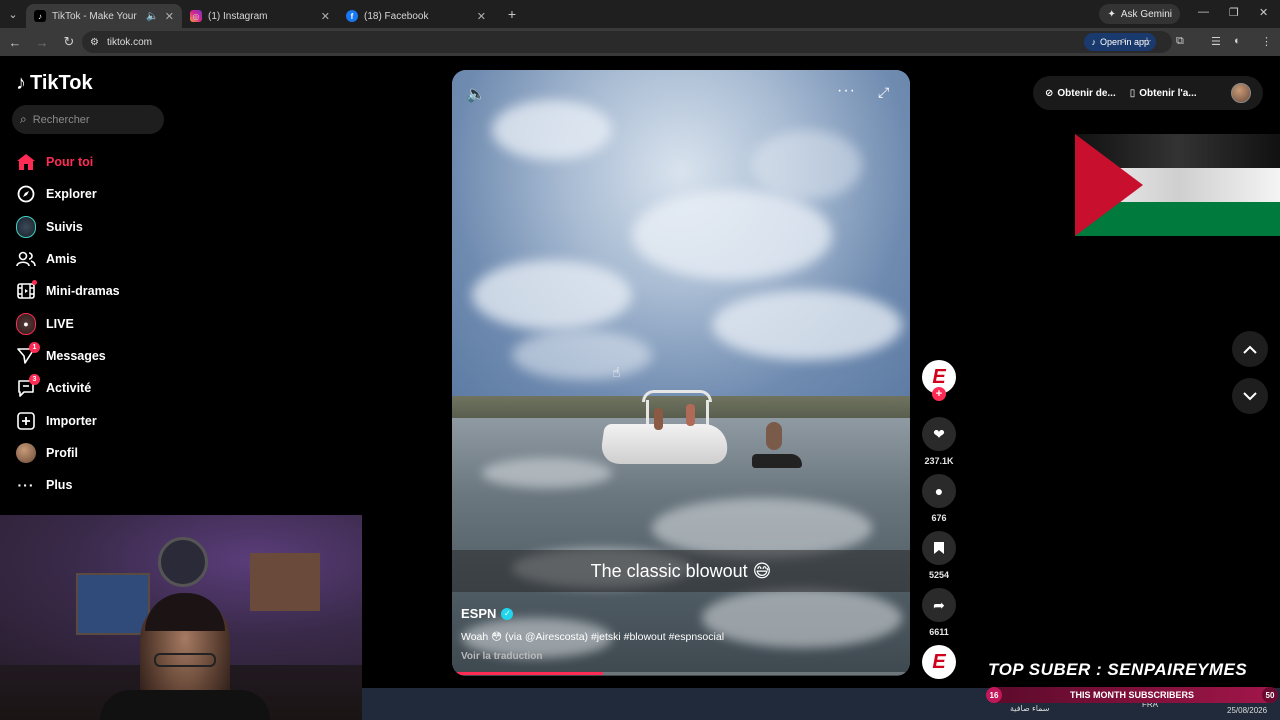 Image resolution: width=1280 pixels, height=720 pixels. I want to click on sidebar-item-label: Mini-dramas, so click(83, 291).